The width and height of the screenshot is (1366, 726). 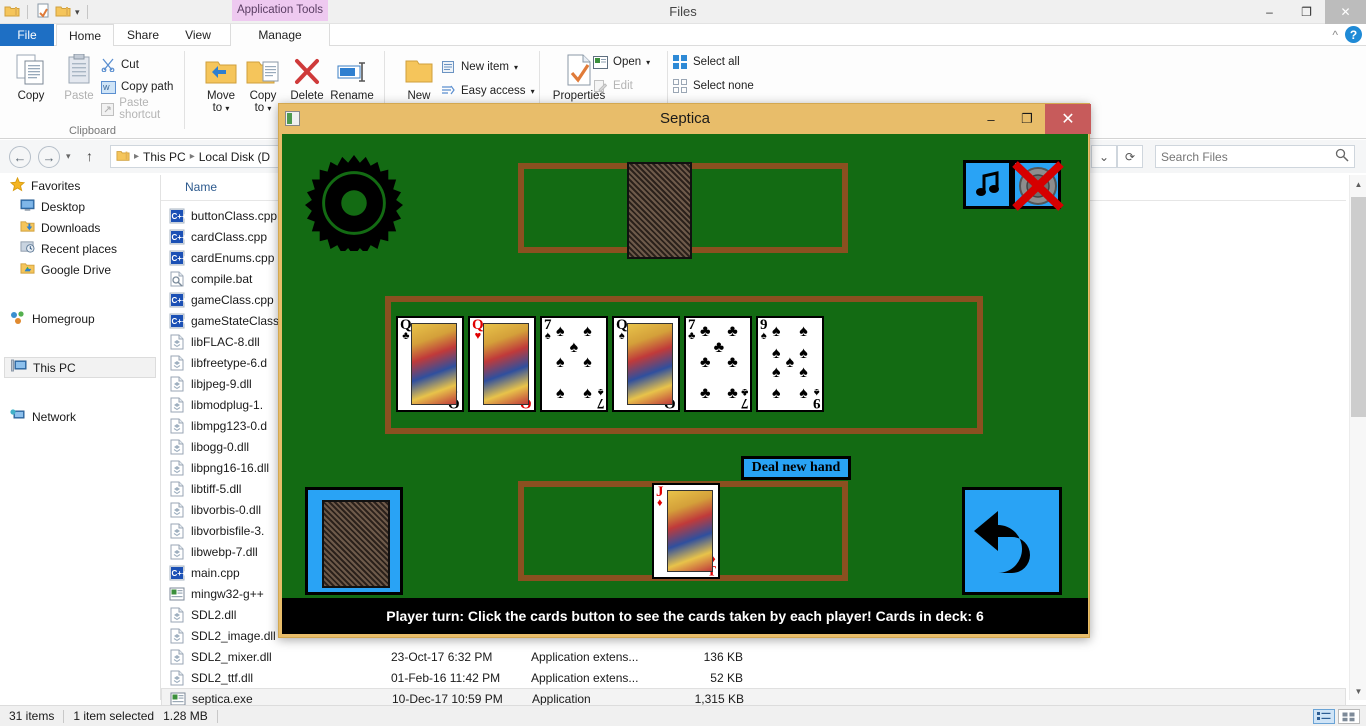 What do you see at coordinates (612, 86) in the screenshot?
I see `edit-menu-item: Edit` at bounding box center [612, 86].